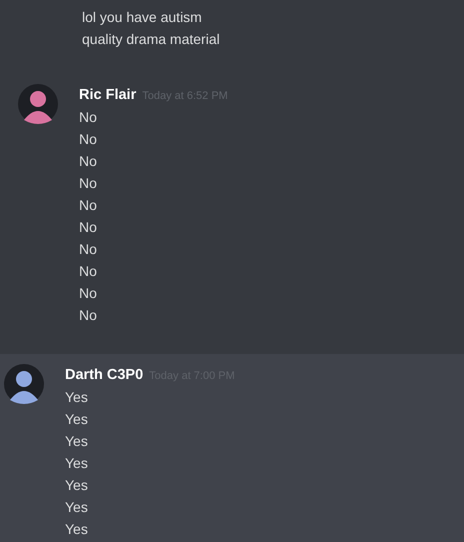  Describe the element at coordinates (107, 95) in the screenshot. I see `username: Ric Flair` at that location.